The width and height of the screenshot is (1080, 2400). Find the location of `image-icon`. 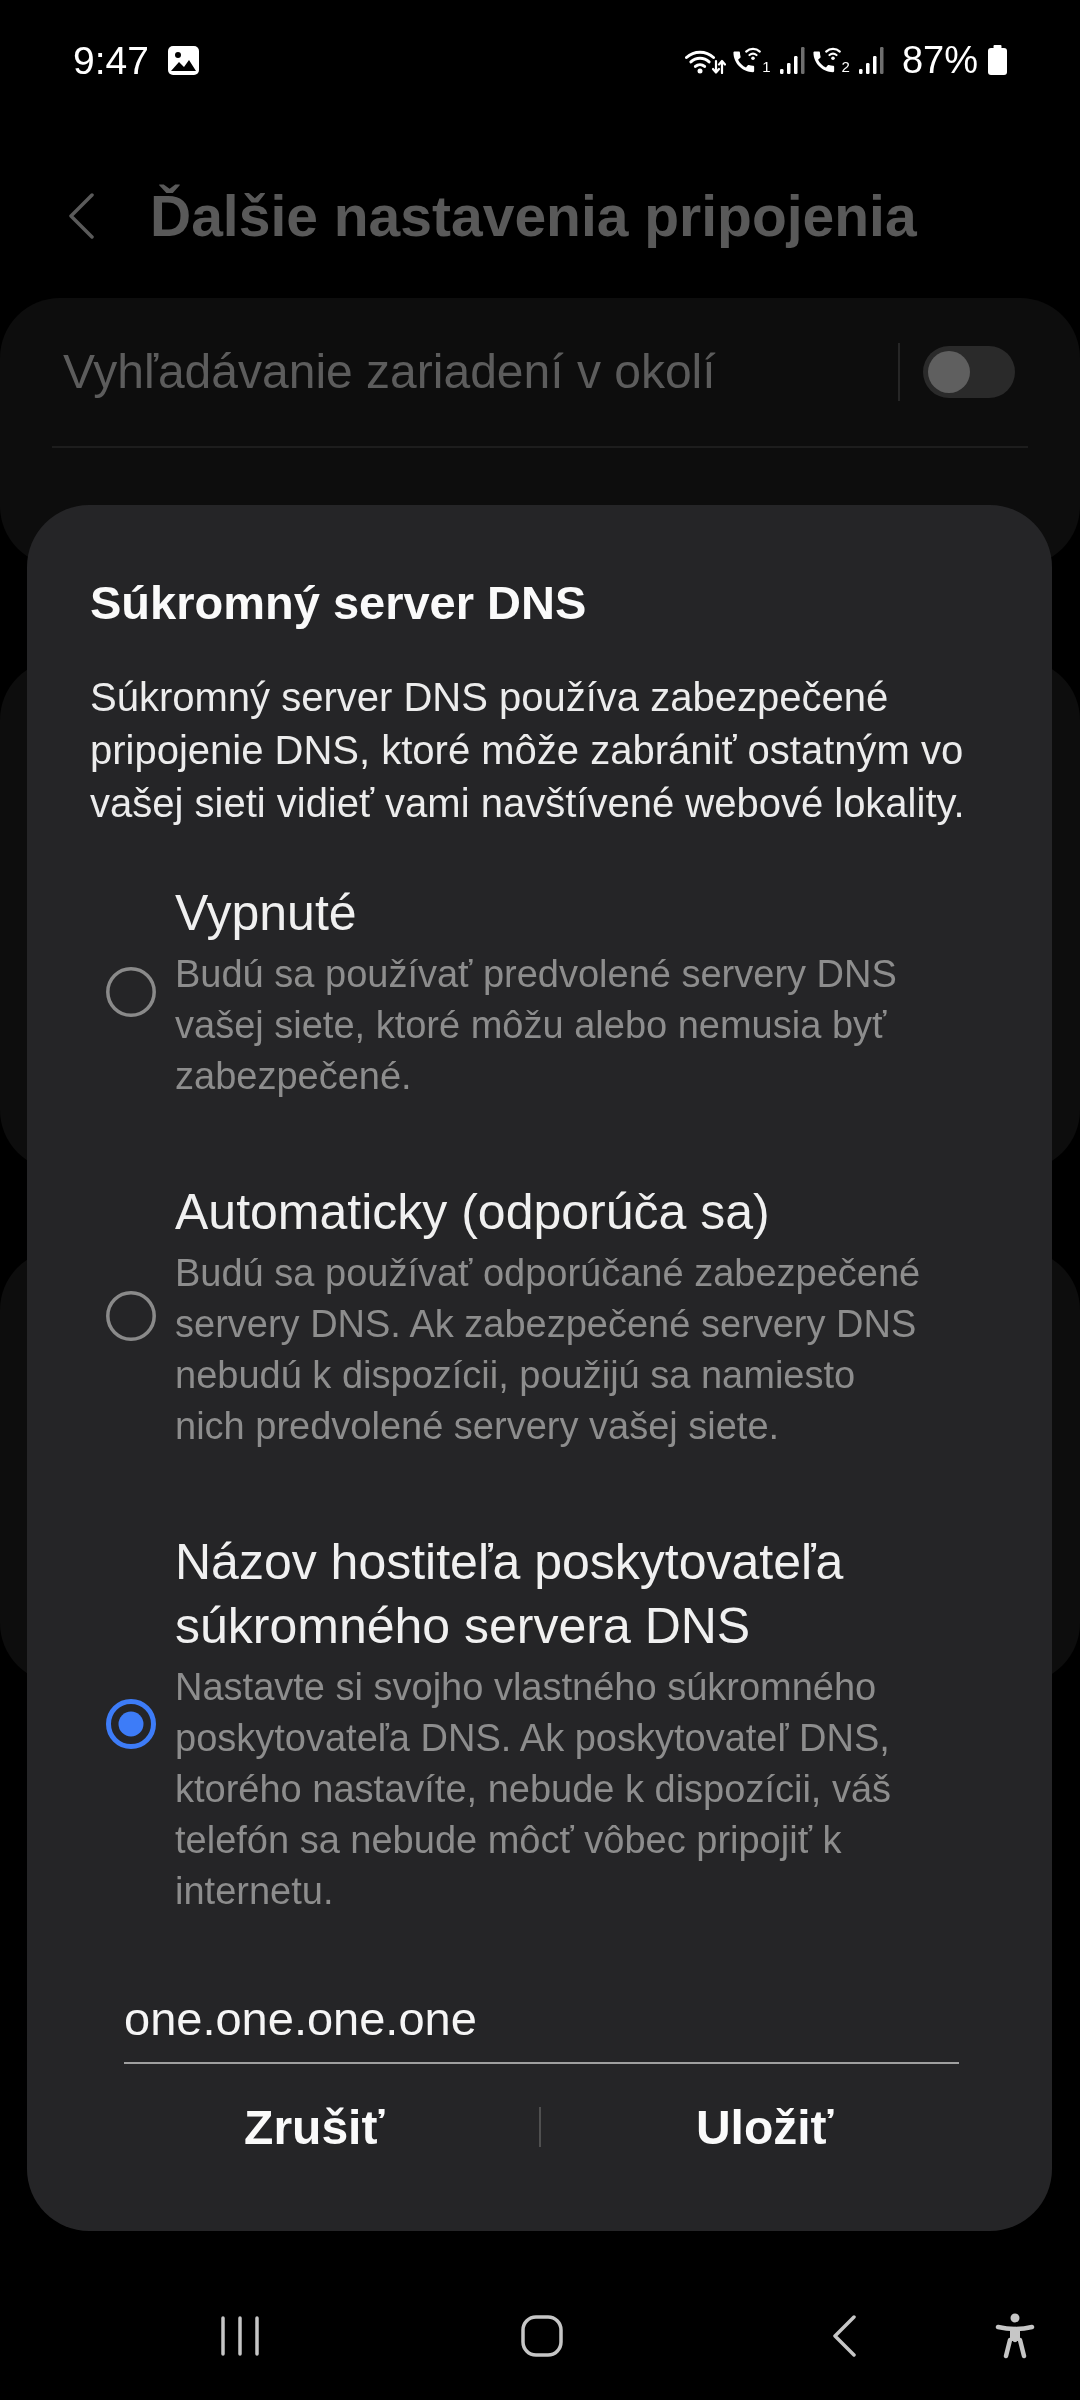

image-icon is located at coordinates (183, 60).